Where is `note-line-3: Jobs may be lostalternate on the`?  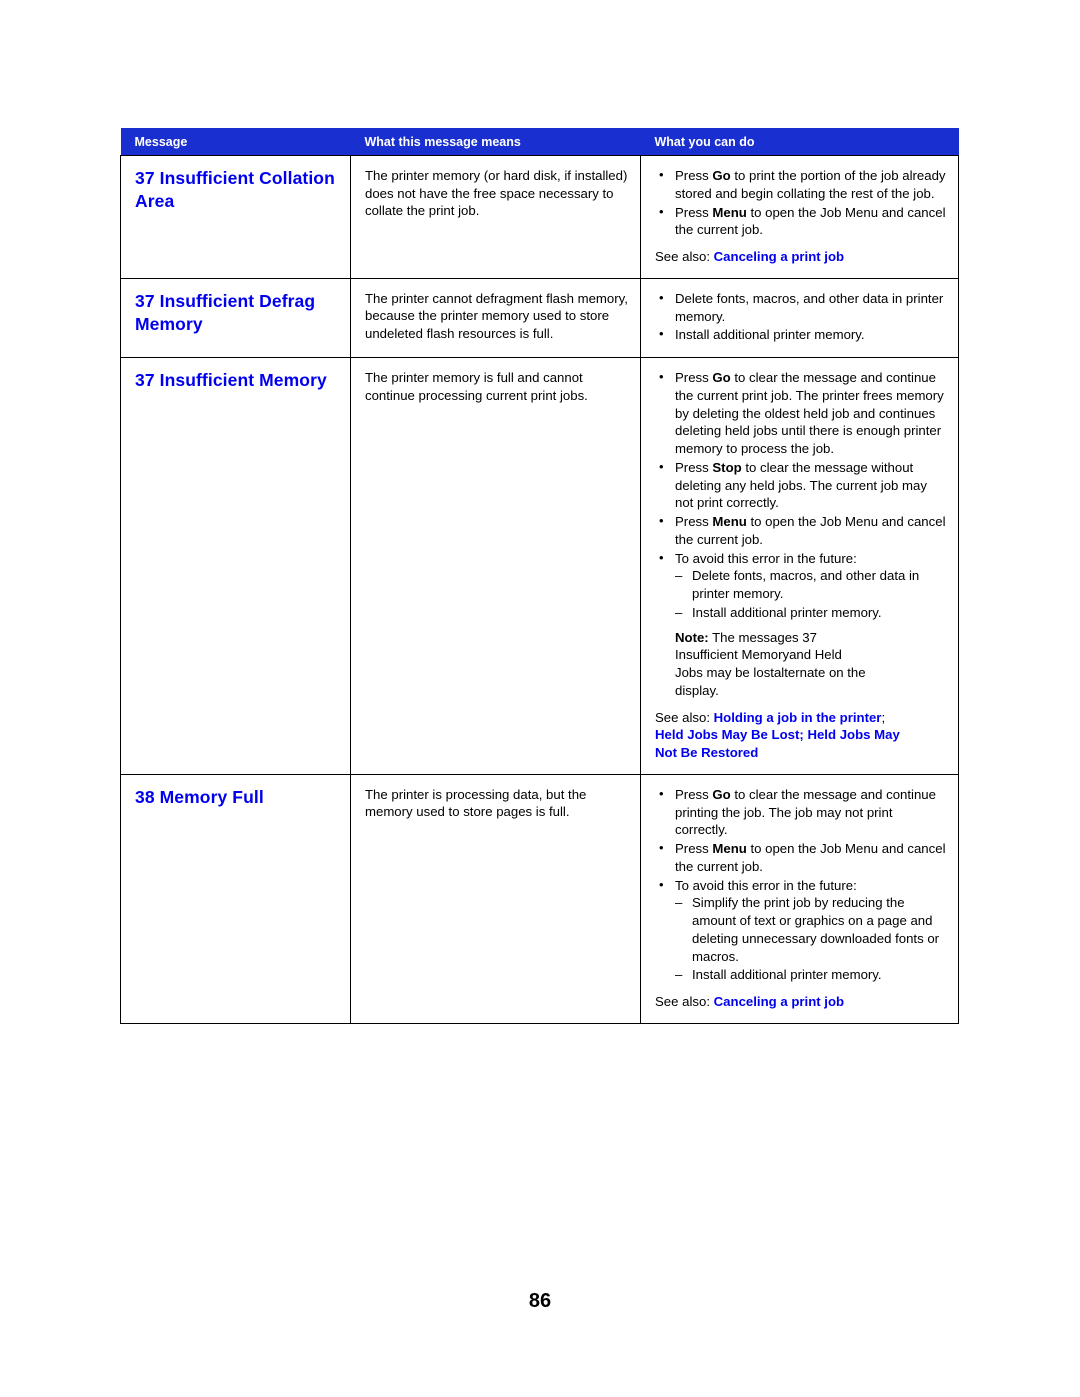 note-line-3: Jobs may be lostalternate on the is located at coordinates (811, 673).